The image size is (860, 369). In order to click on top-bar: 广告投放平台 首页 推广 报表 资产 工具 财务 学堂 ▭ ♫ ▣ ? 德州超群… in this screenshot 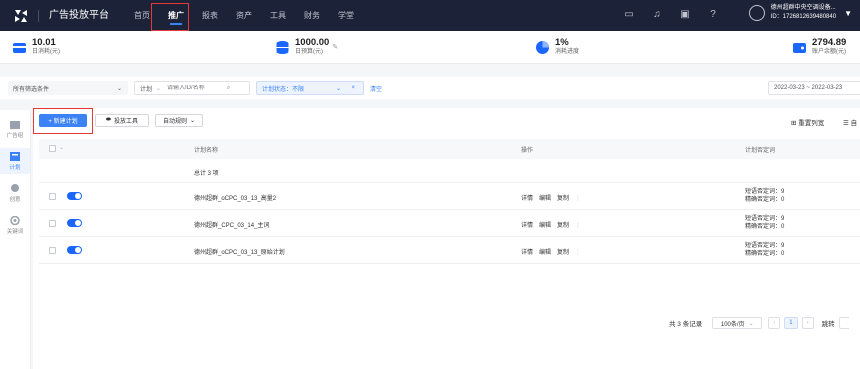, I will do `click(430, 15)`.